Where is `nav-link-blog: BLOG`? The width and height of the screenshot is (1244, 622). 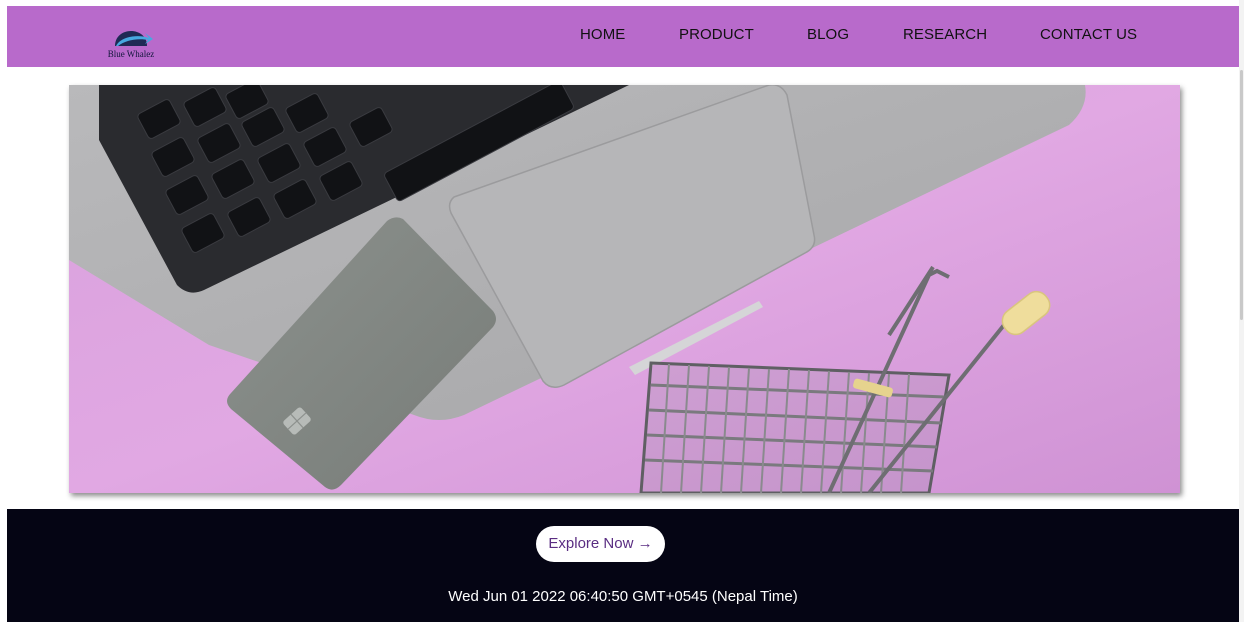
nav-link-blog: BLOG is located at coordinates (828, 34).